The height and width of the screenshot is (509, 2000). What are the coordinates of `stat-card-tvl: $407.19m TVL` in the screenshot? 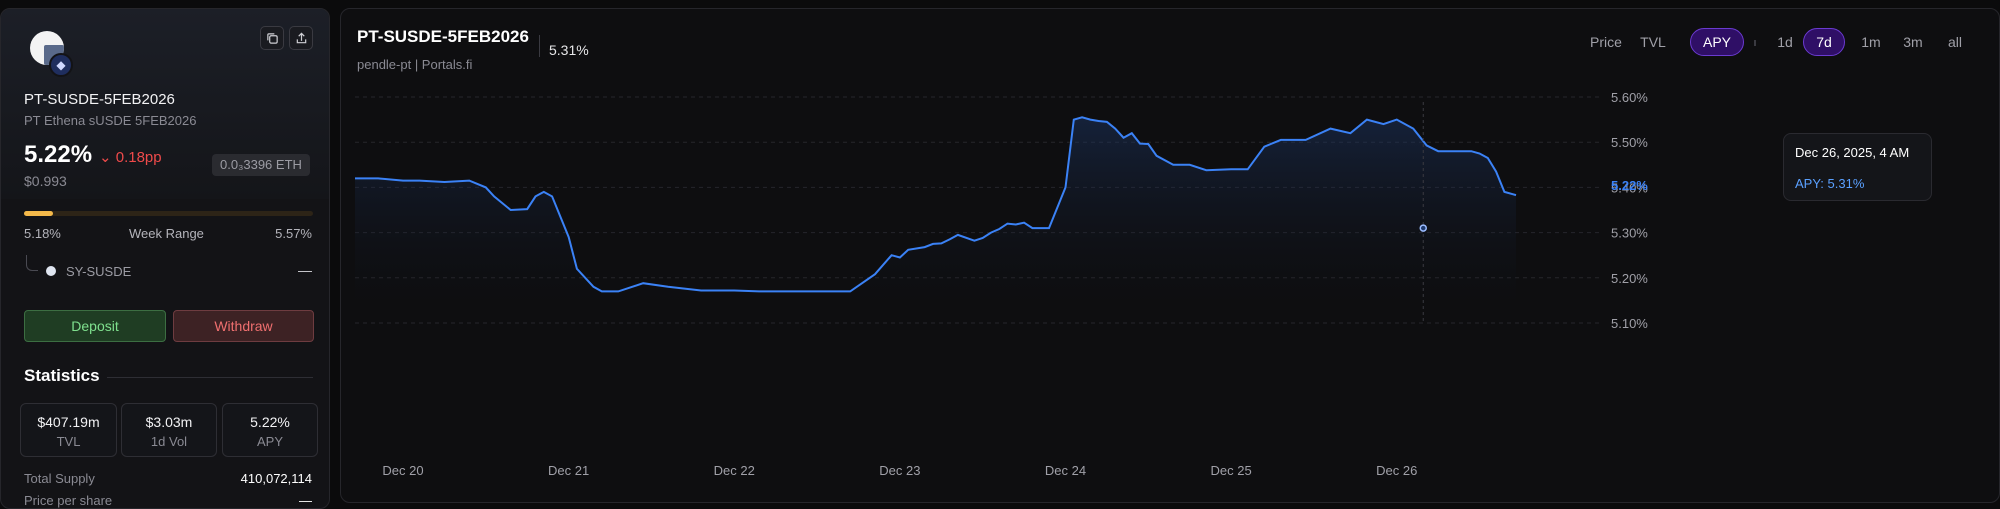 It's located at (68, 430).